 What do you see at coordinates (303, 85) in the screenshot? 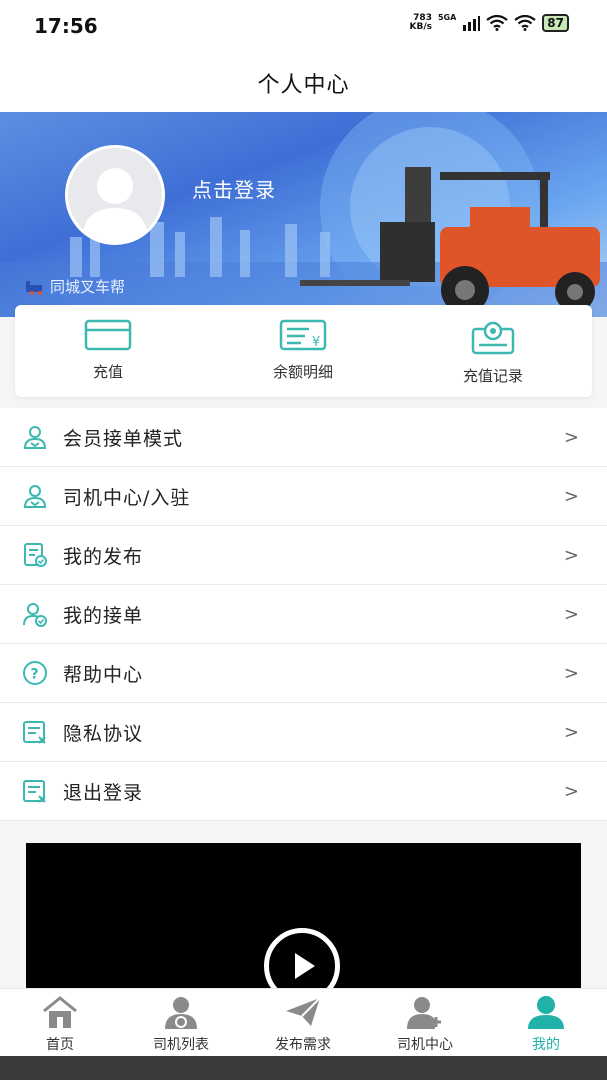
I see `page-title: 个人中心` at bounding box center [303, 85].